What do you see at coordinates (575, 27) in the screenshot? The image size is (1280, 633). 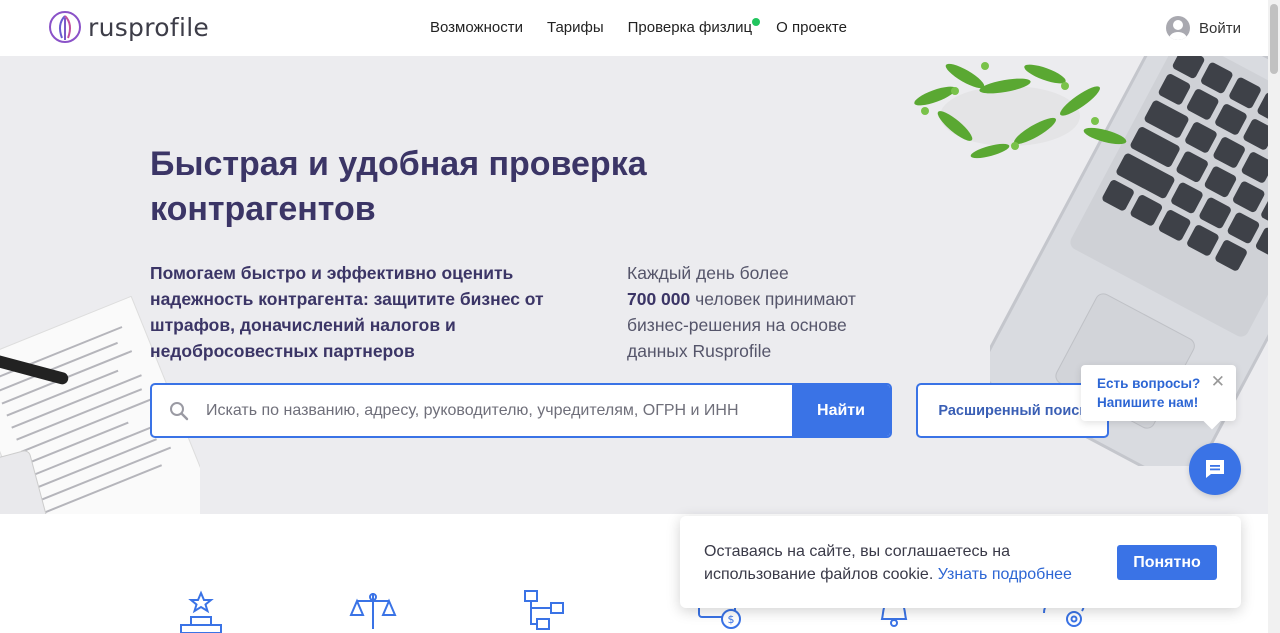 I see `nav-pricing: Тарифы` at bounding box center [575, 27].